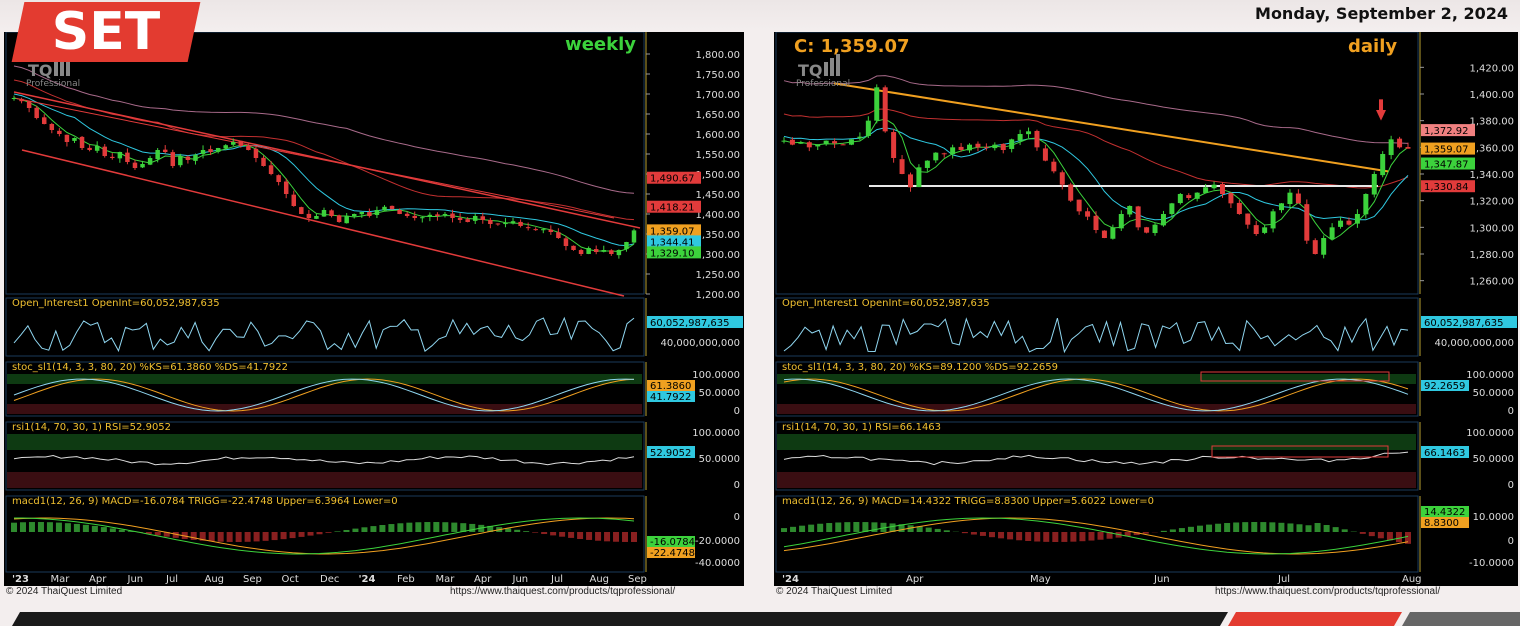 The height and width of the screenshot is (626, 1520). I want to click on rsi-value-label: 52.9052, so click(670, 453).